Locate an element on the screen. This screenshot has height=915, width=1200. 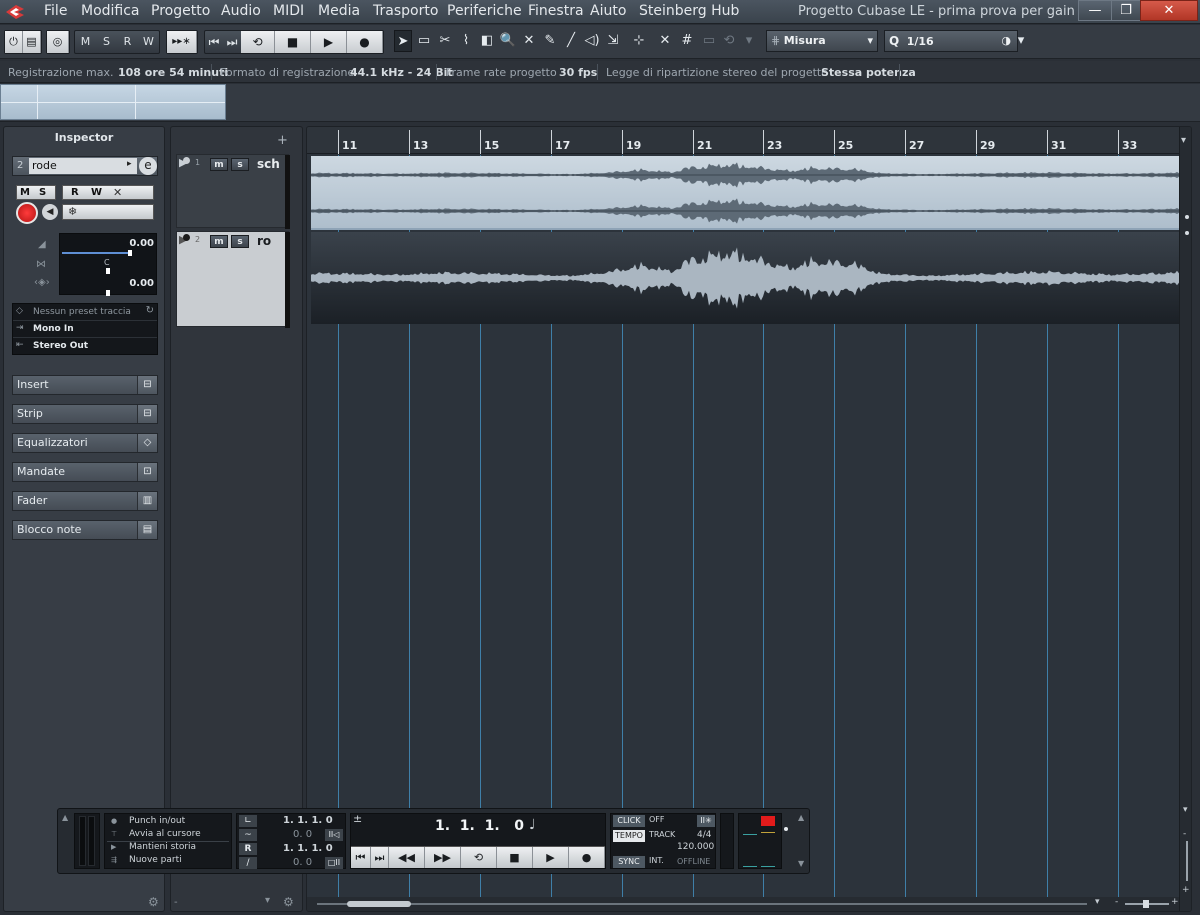
transport-option: Avvia al cursore is located at coordinates (165, 834).